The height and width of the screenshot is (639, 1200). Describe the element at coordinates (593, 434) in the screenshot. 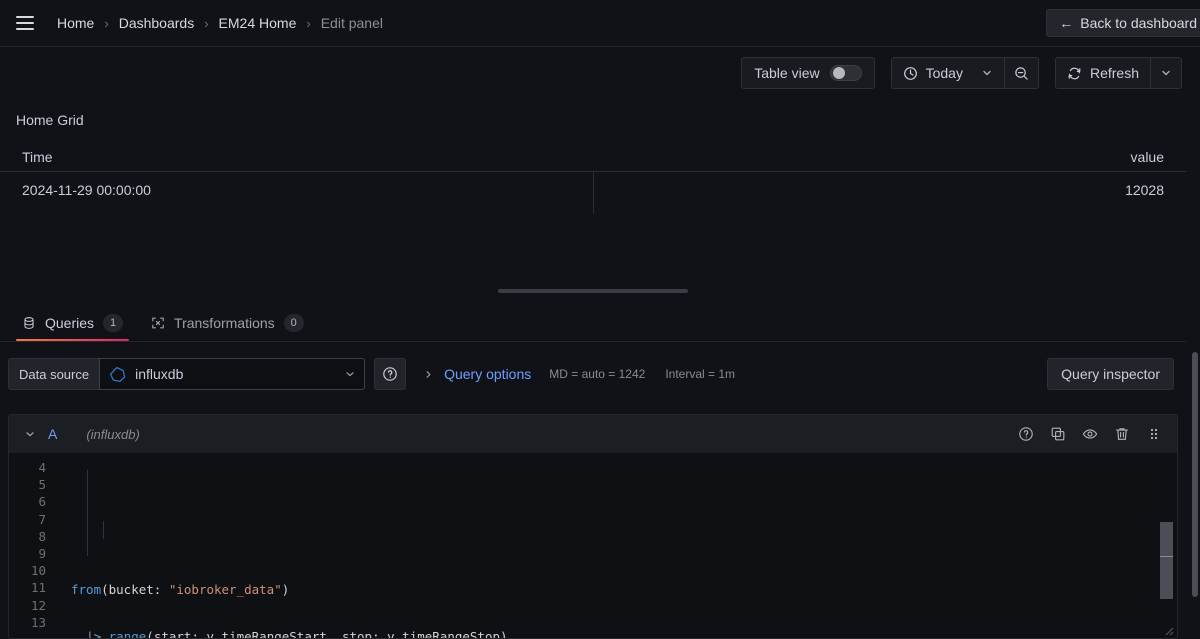

I see `query-row-header: A (influxdb)` at that location.